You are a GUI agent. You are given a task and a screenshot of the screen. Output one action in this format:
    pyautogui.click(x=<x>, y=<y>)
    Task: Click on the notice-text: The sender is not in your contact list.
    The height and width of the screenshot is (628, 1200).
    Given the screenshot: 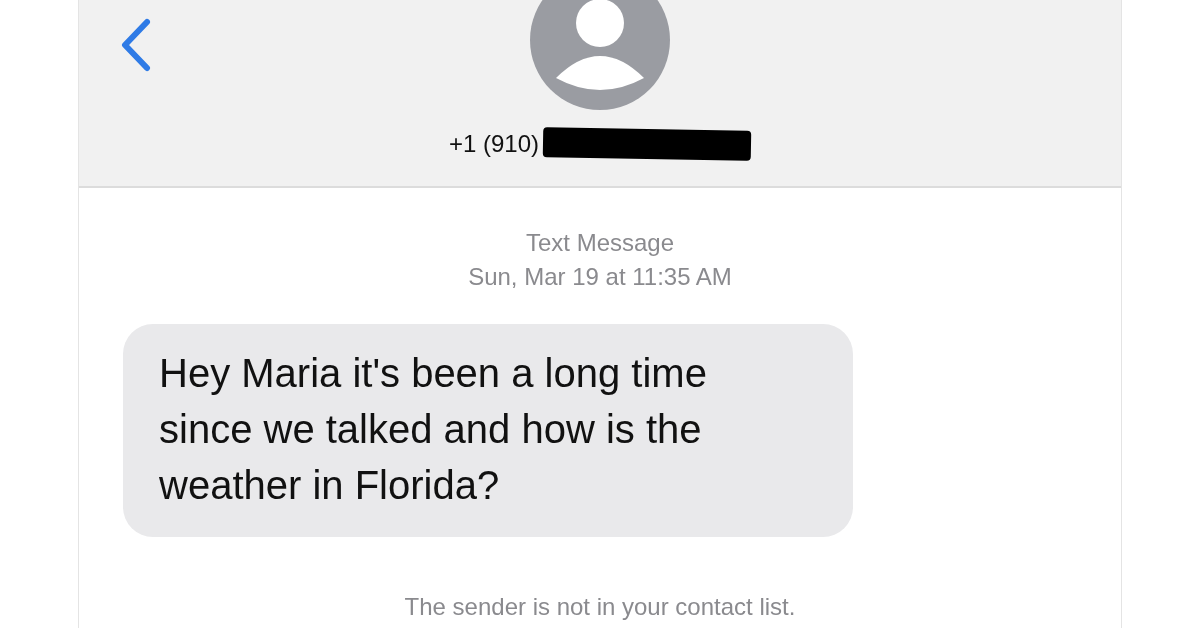 What is the action you would take?
    pyautogui.click(x=600, y=607)
    